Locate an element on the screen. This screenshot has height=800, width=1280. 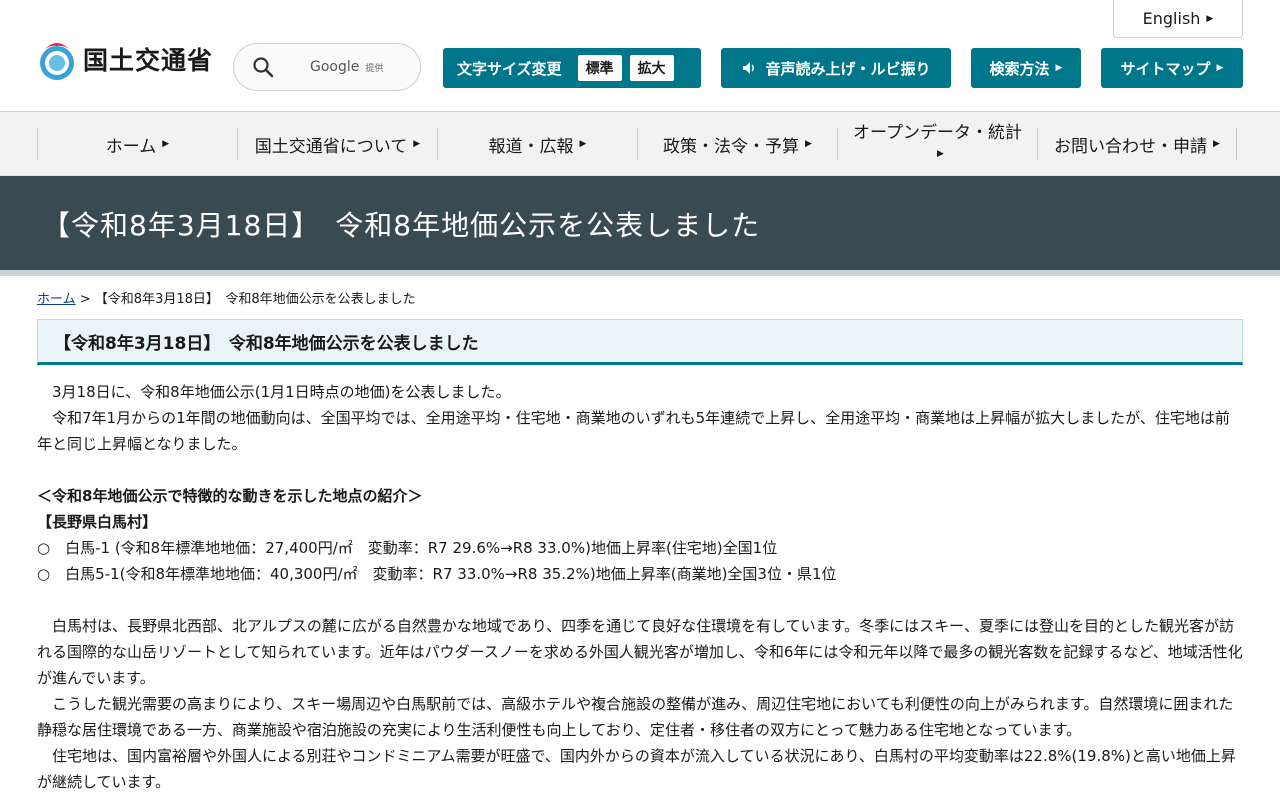
nav-item-label: ホーム is located at coordinates (131, 146).